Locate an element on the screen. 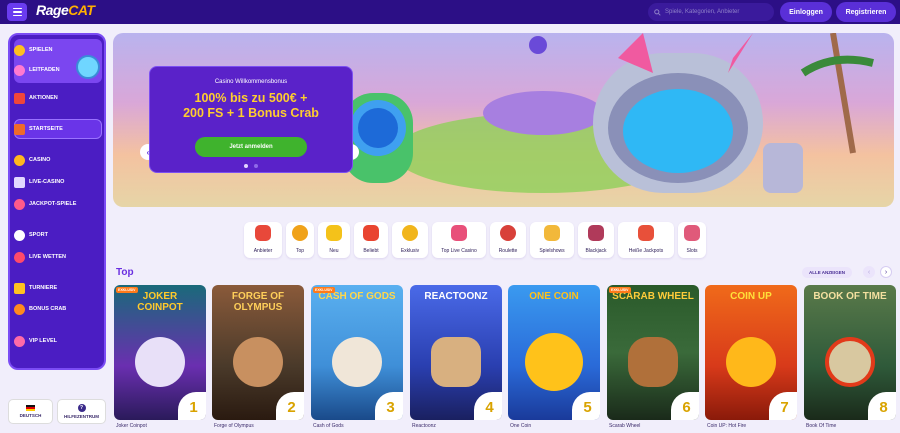  live-bet-icon is located at coordinates (19, 257).